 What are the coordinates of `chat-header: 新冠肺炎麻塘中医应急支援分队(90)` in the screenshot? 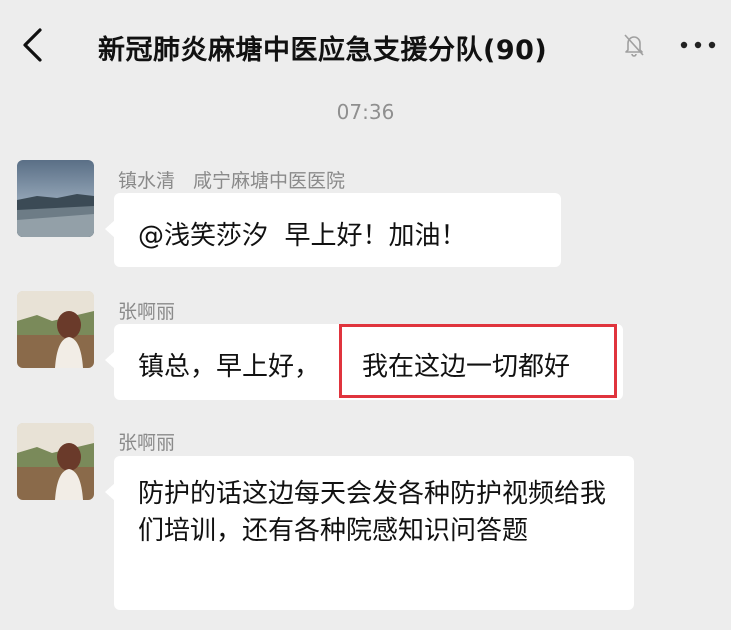 It's located at (365, 46).